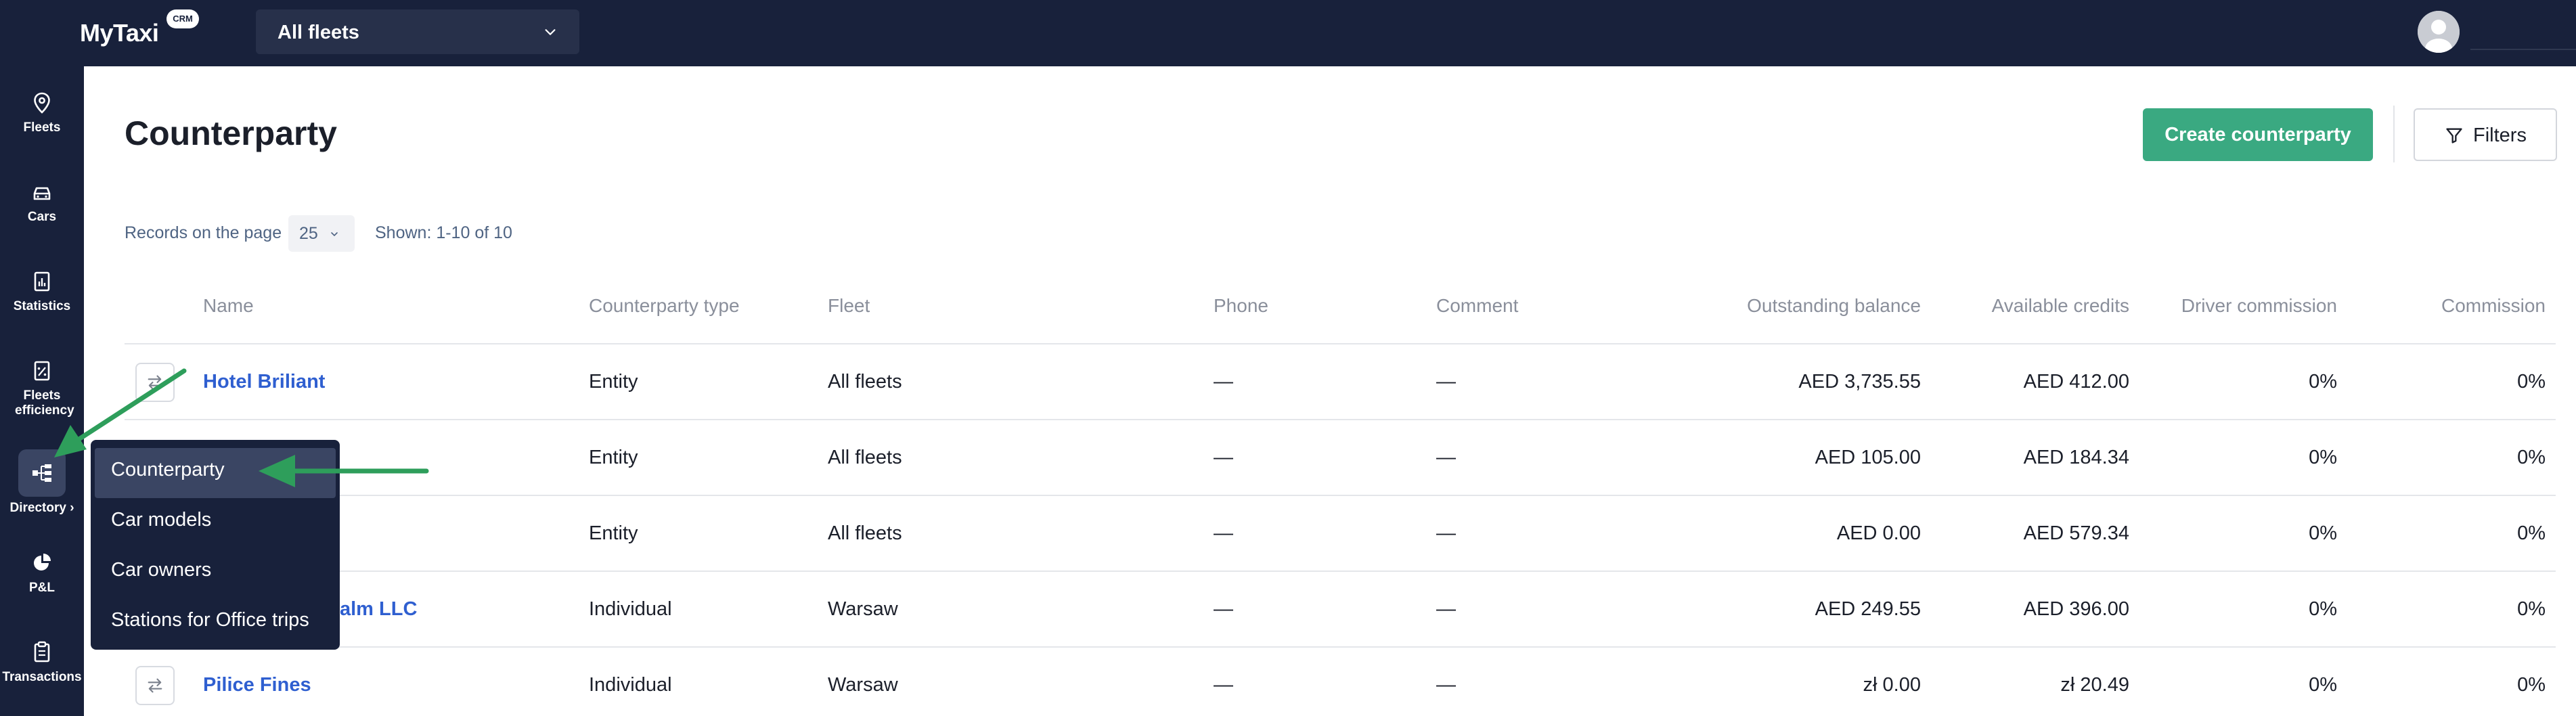 Image resolution: width=2576 pixels, height=716 pixels. What do you see at coordinates (1834, 306) in the screenshot?
I see `column-header-outstanding-balance: Outstanding balance` at bounding box center [1834, 306].